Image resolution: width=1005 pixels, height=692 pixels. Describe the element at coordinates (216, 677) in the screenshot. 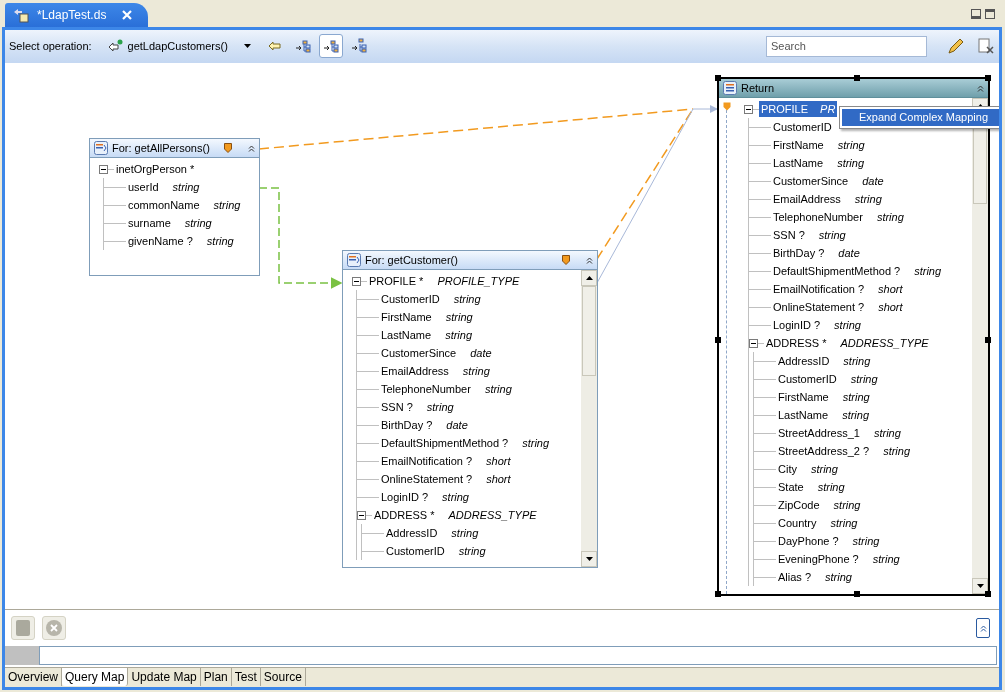

I see `editor-page-tab: Plan` at that location.